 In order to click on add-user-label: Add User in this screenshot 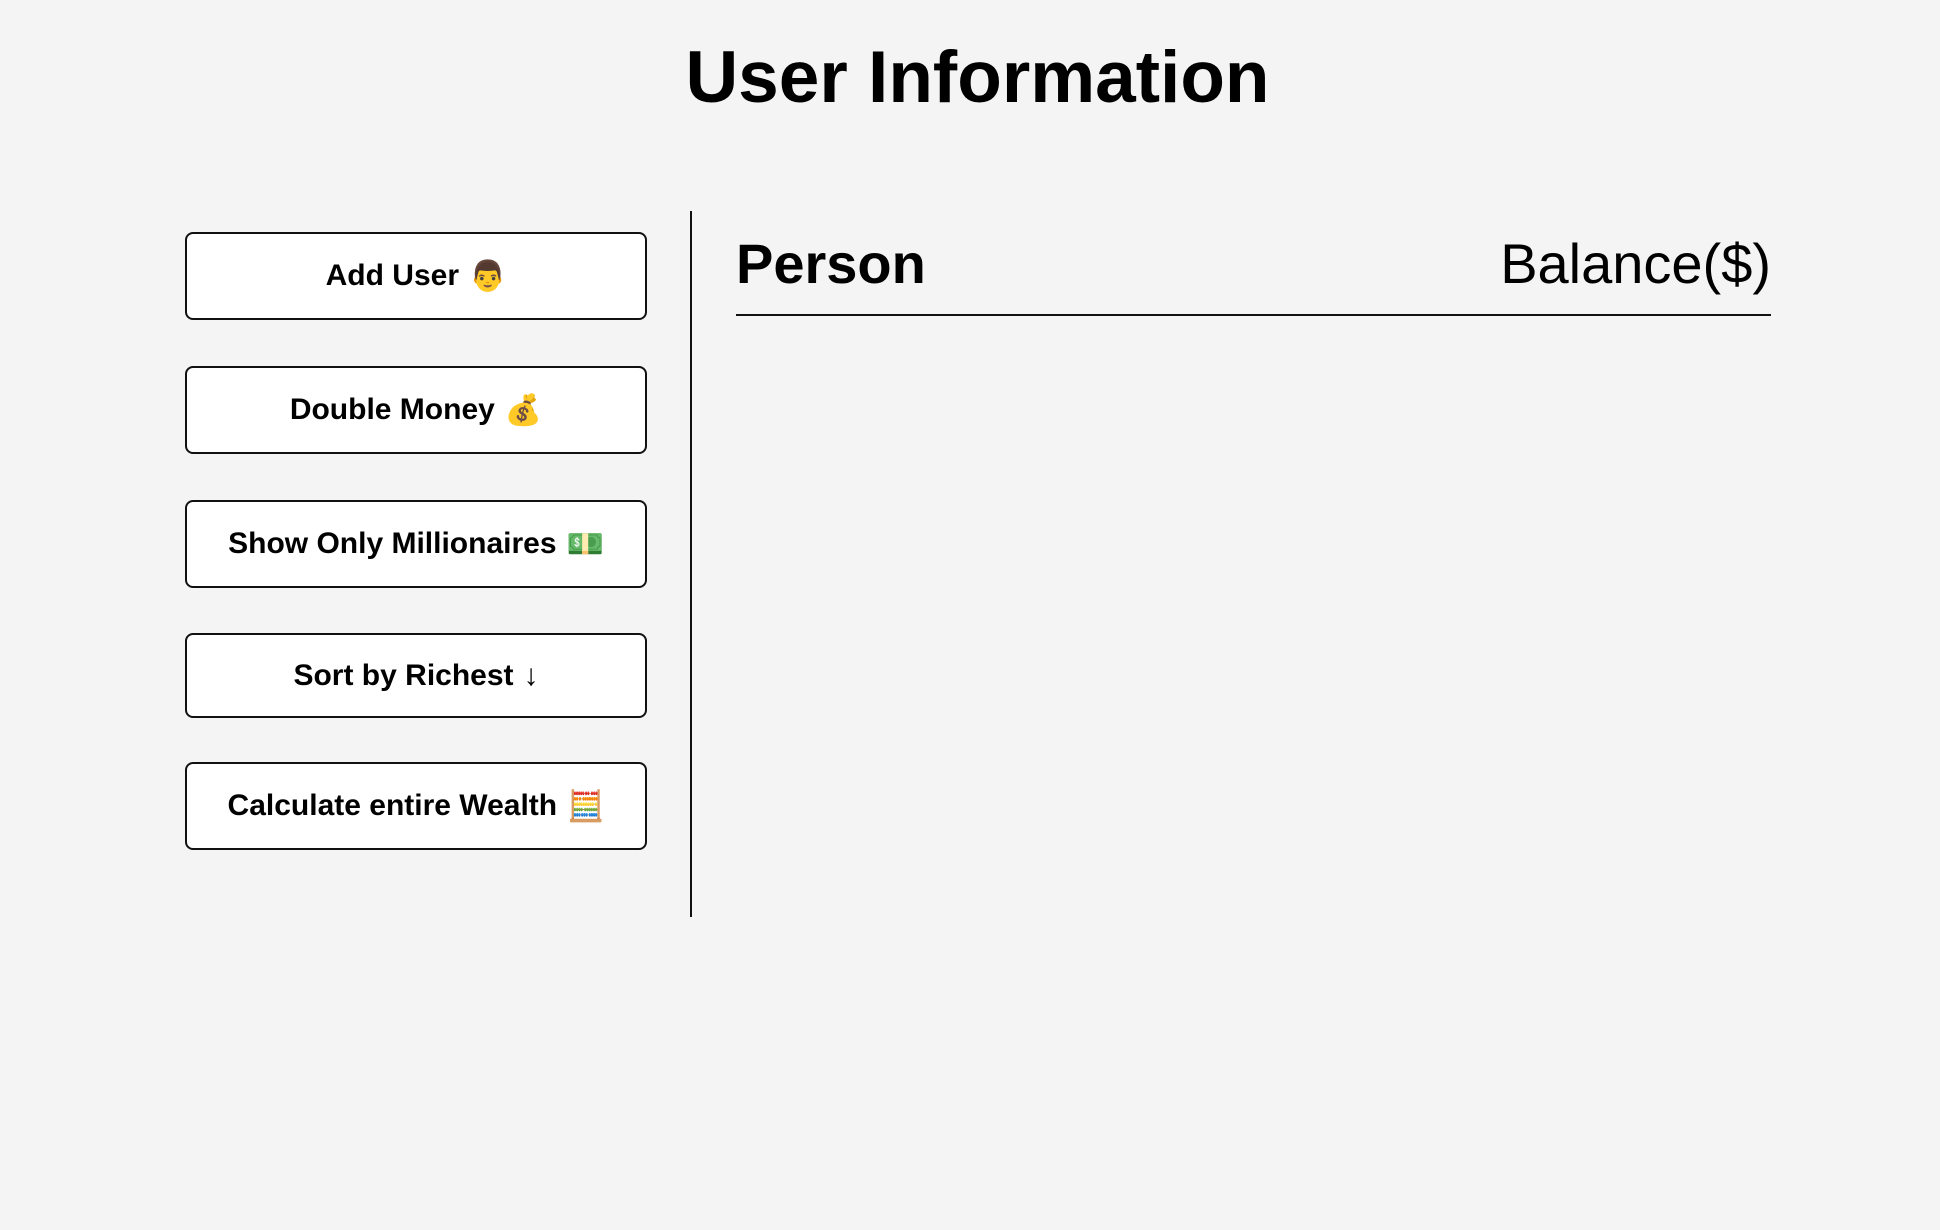, I will do `click(392, 275)`.